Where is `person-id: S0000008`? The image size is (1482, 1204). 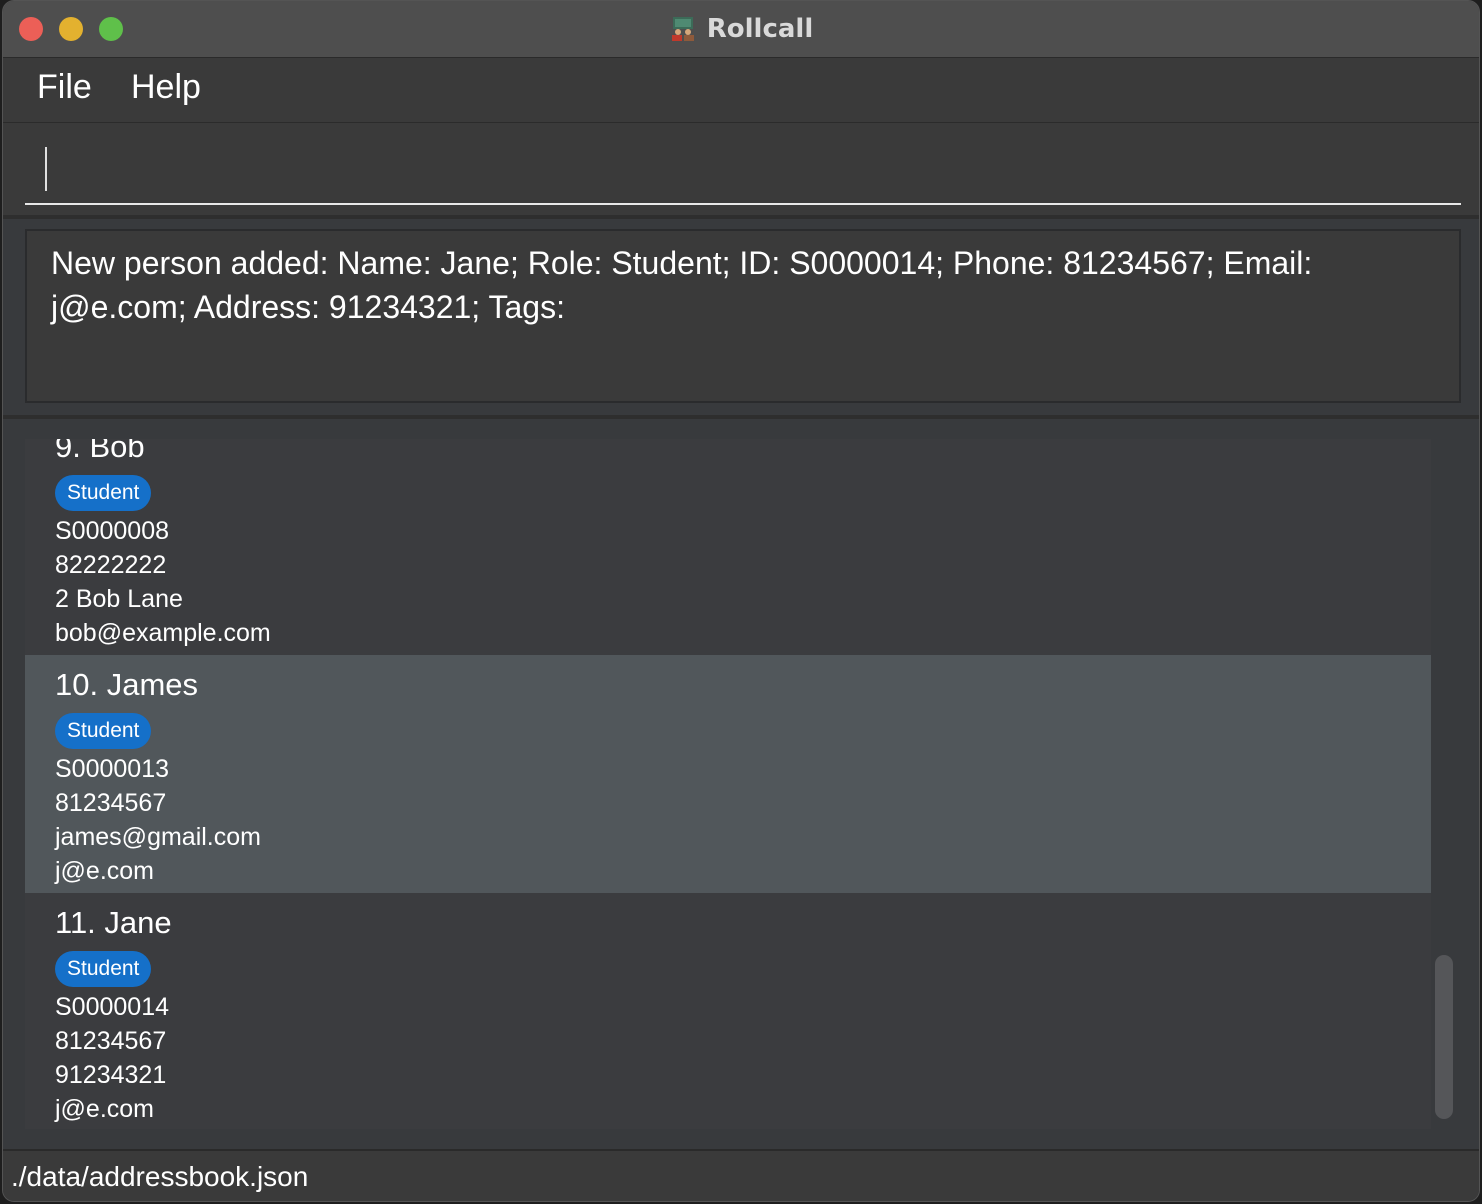
person-id: S0000008 is located at coordinates (112, 531).